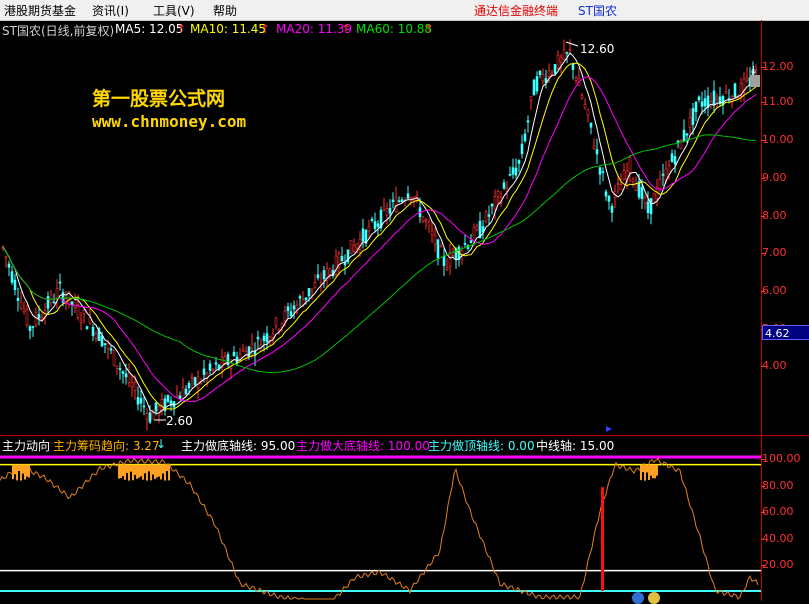 The width and height of the screenshot is (809, 604). Describe the element at coordinates (174, 10) in the screenshot. I see `menu-item-tools: 工具(V)` at that location.